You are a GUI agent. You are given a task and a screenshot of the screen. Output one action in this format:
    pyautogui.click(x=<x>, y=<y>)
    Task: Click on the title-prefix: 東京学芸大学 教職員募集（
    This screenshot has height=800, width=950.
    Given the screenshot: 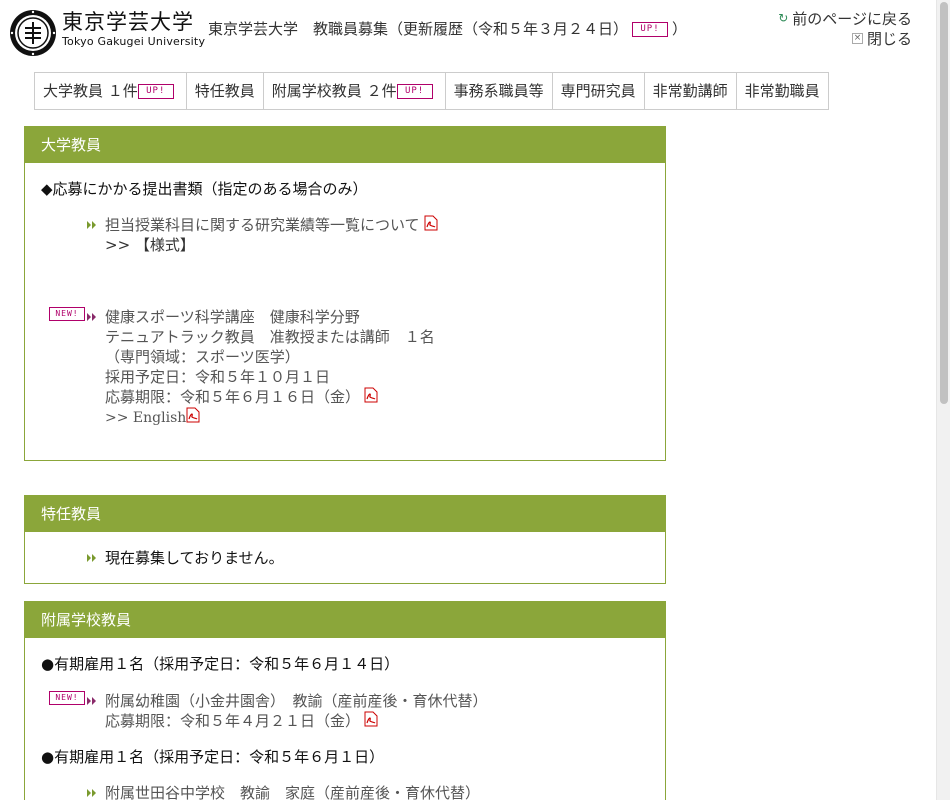 What is the action you would take?
    pyautogui.click(x=306, y=29)
    